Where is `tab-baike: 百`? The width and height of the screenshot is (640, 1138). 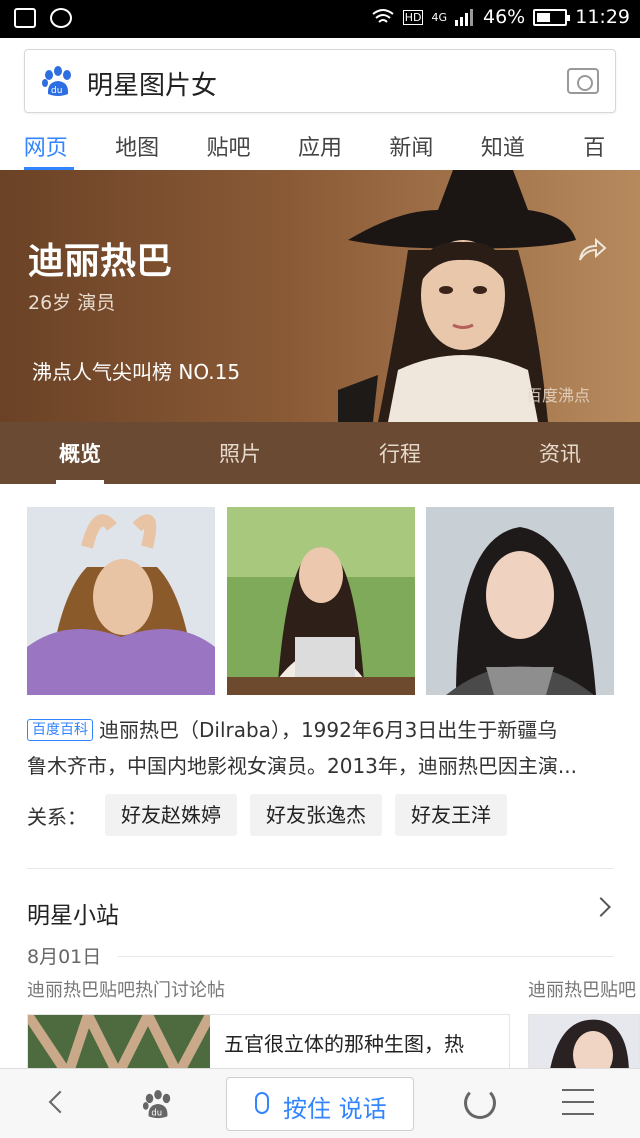
tab-baike: 百 is located at coordinates (594, 145).